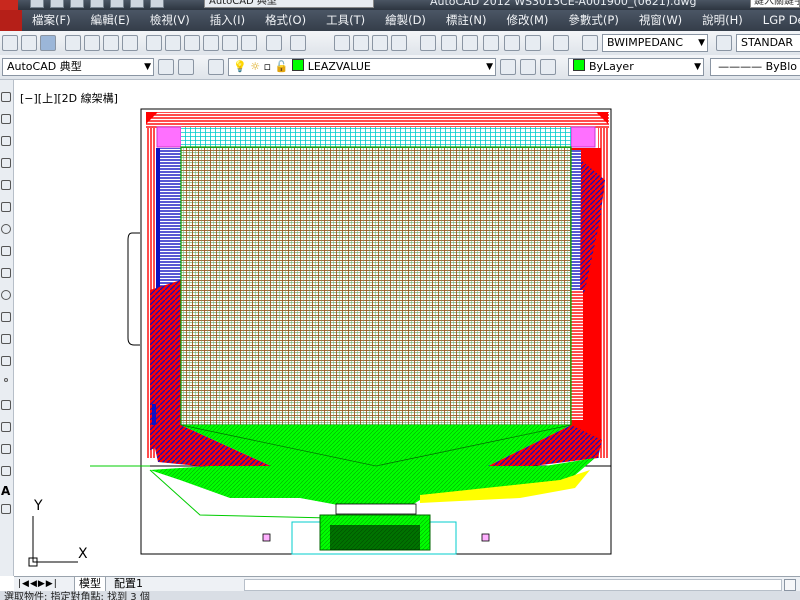 The width and height of the screenshot is (800, 600). What do you see at coordinates (128, 584) in the screenshot?
I see `tab-layout1: 配置1` at bounding box center [128, 584].